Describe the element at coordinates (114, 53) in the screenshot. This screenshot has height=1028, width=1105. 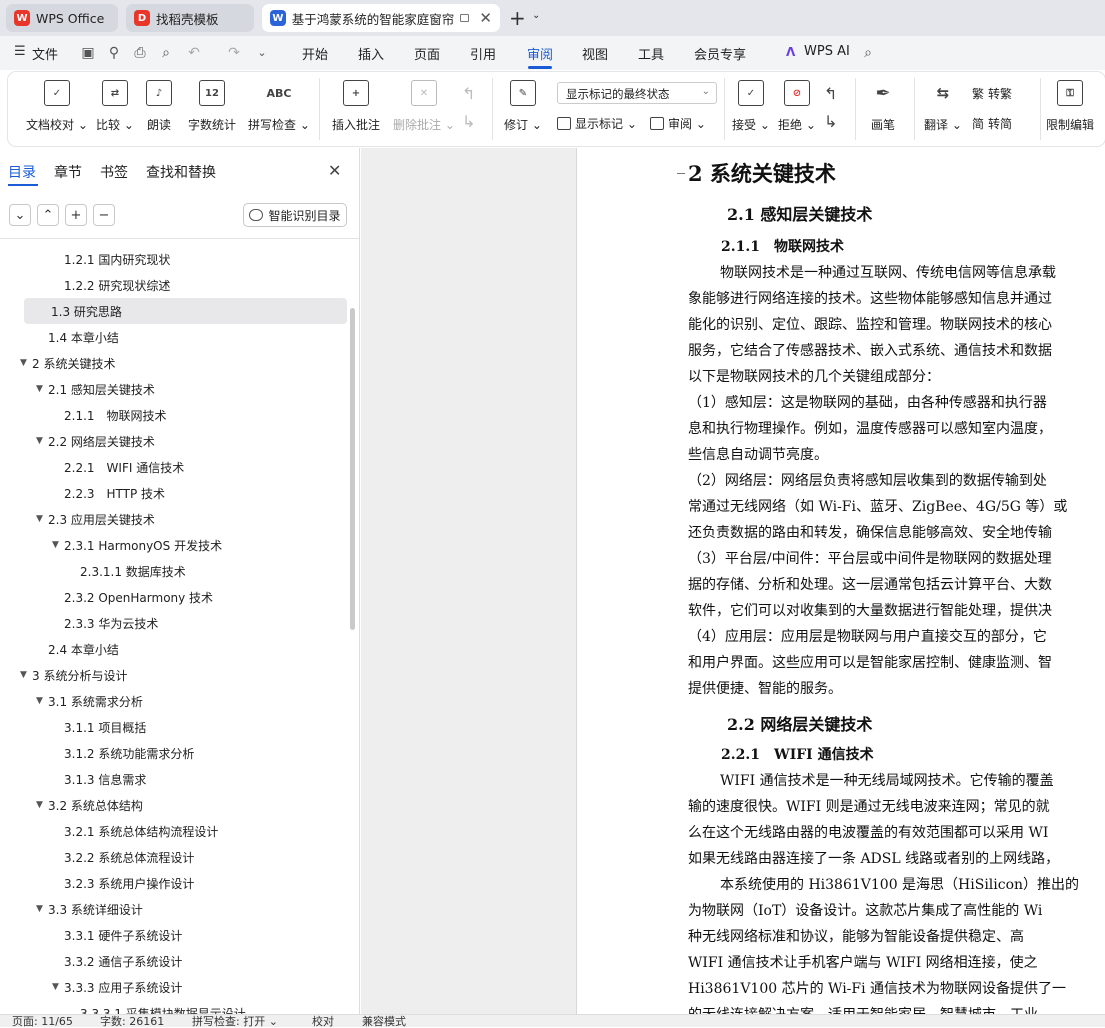
I see `share-icon: ⚲` at that location.